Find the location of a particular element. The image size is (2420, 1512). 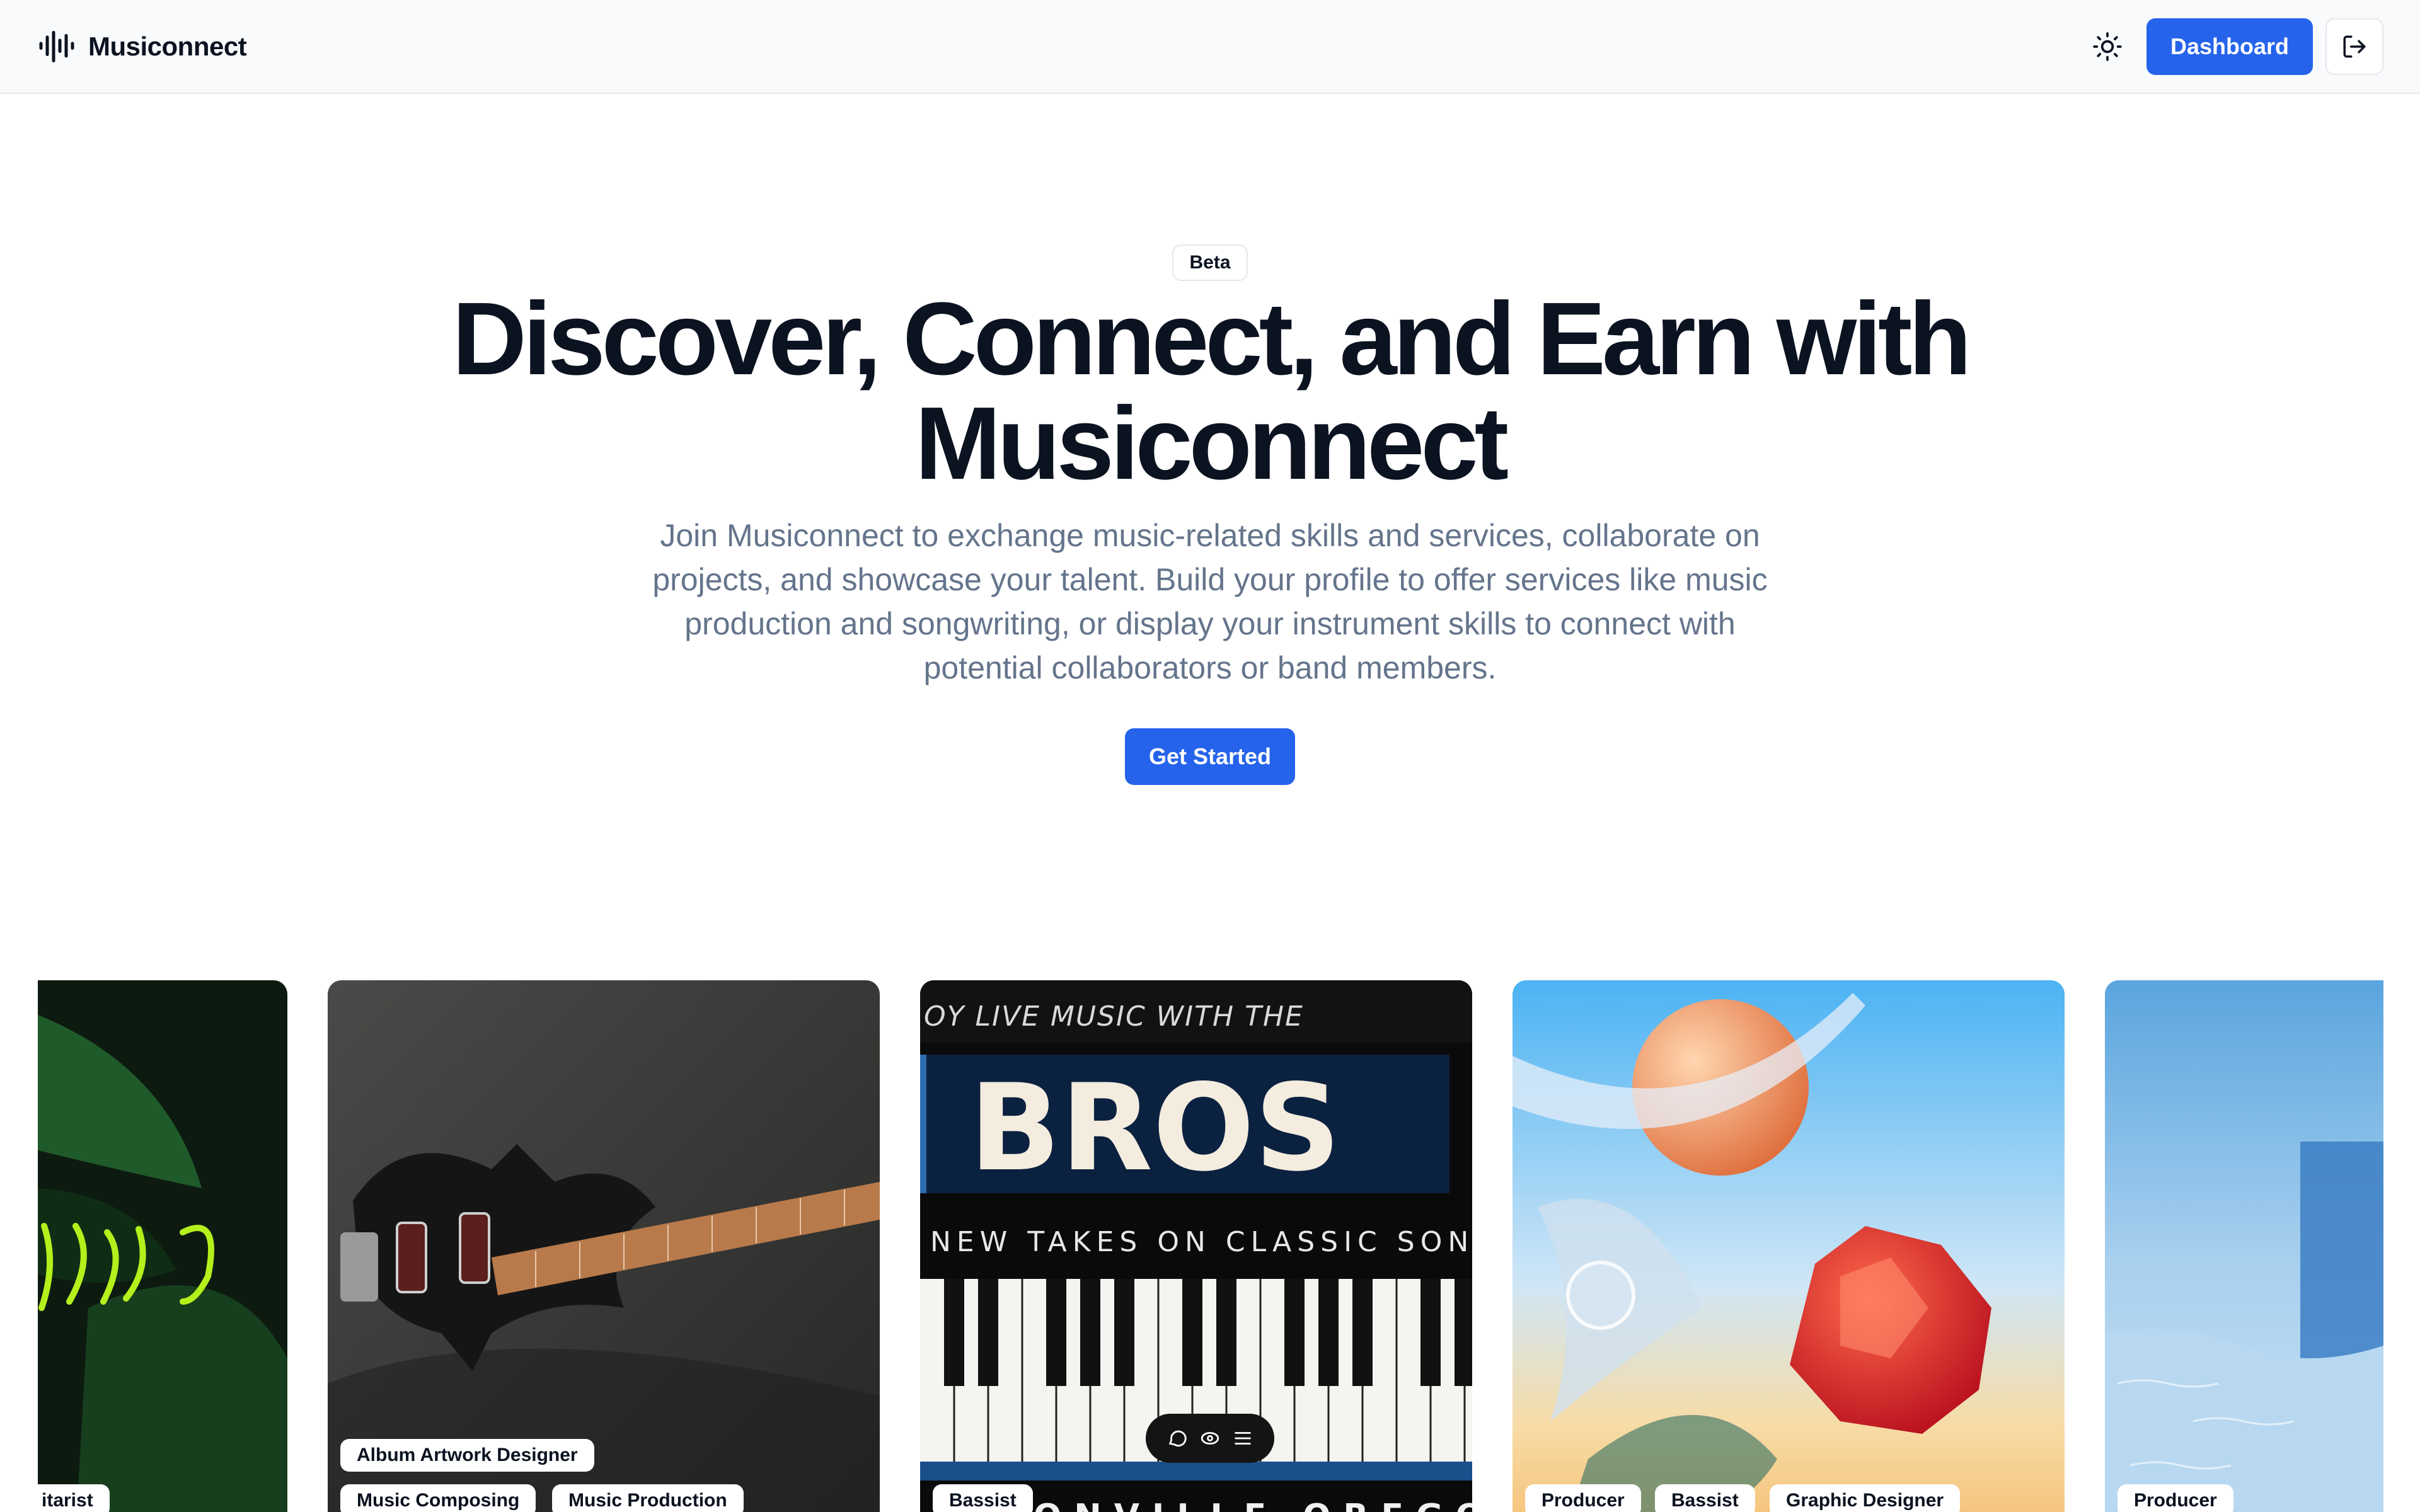

hero-title-line2: Musiconnect is located at coordinates (1211, 443).